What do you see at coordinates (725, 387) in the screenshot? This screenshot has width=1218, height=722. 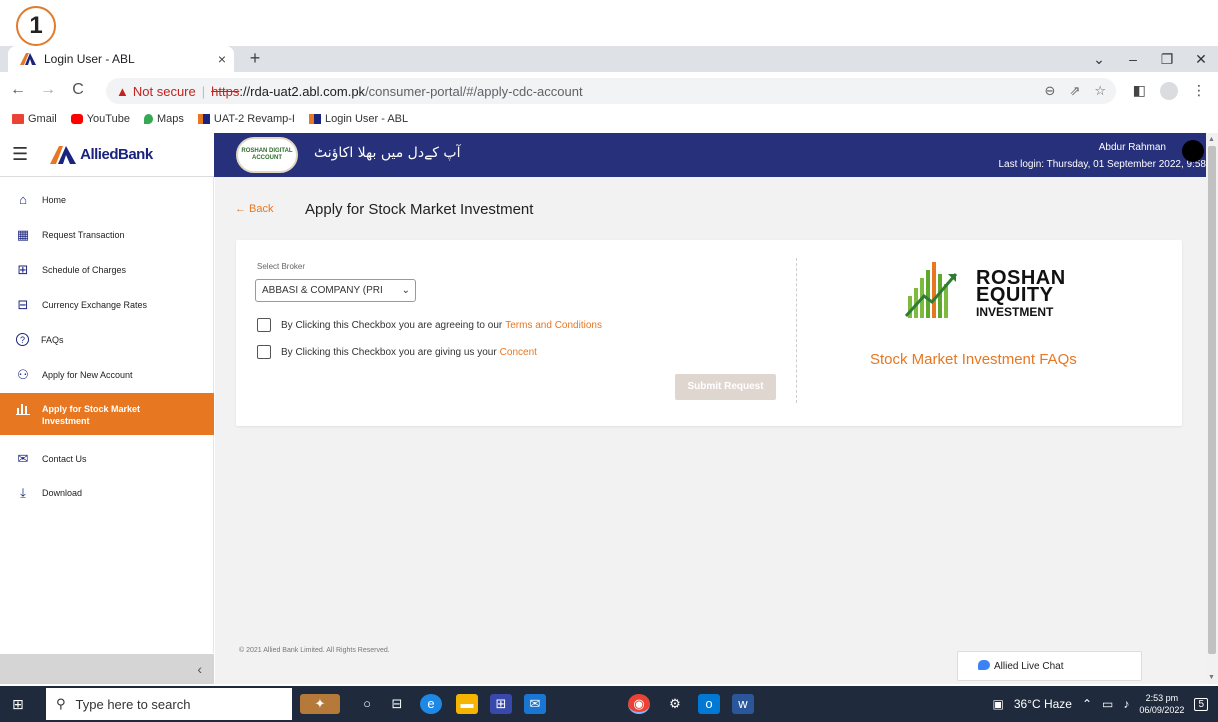 I see `submit-request-button: Submit Request` at bounding box center [725, 387].